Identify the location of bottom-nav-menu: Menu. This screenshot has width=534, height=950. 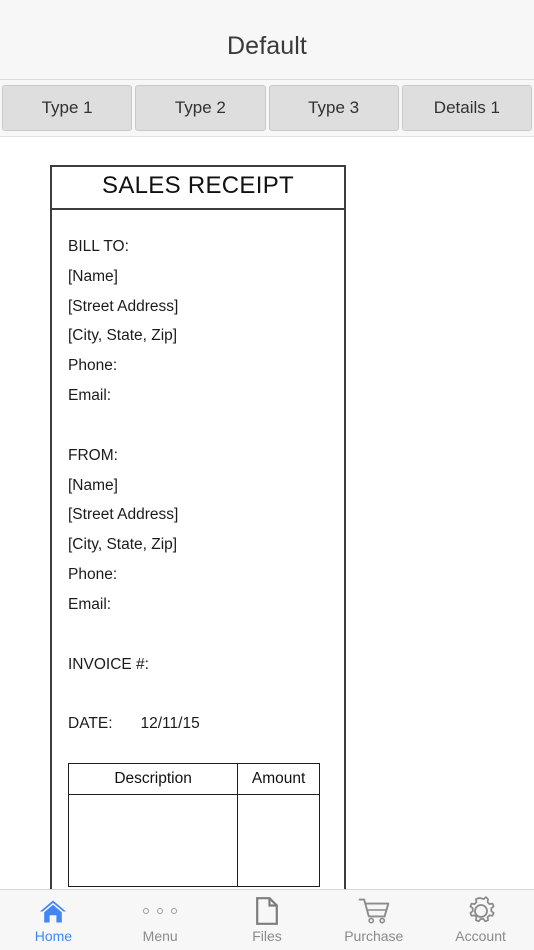
(160, 920).